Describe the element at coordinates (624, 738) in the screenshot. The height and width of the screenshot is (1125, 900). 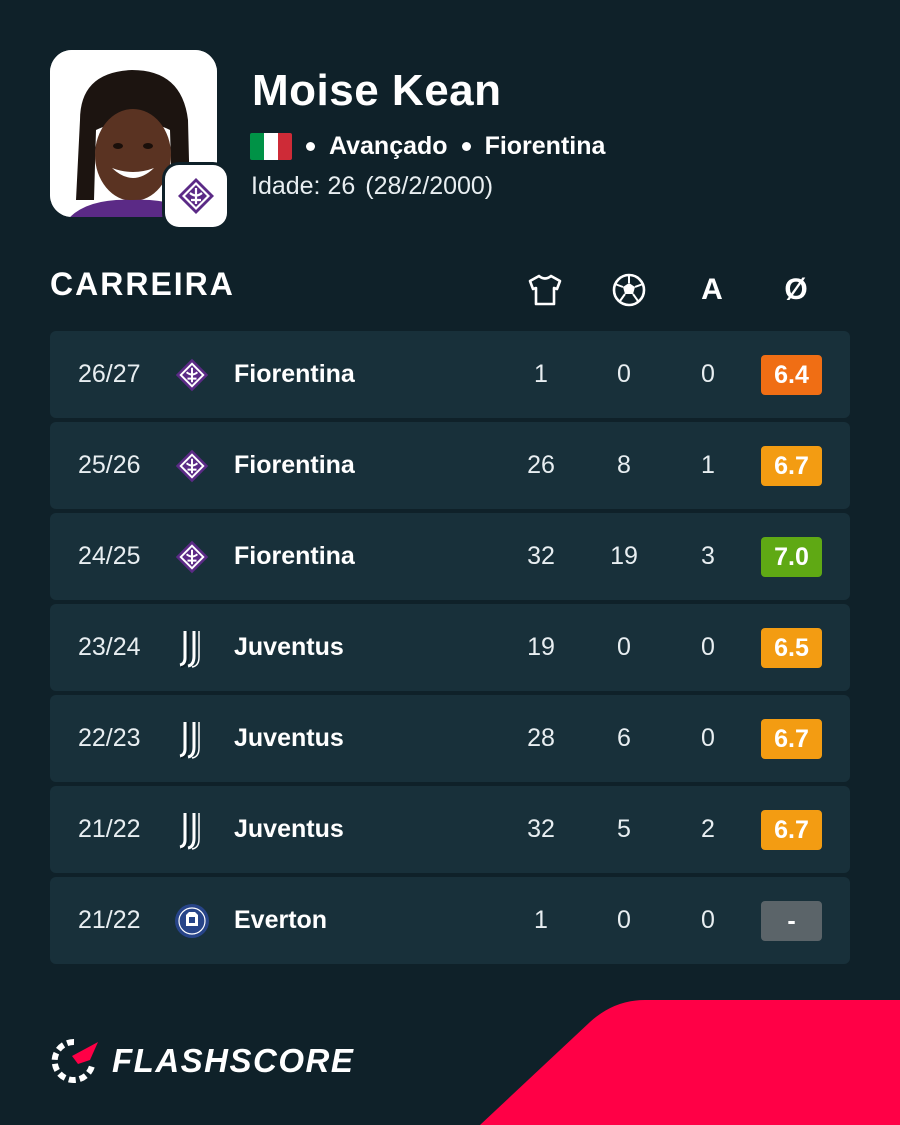
I see `goals: 6` at that location.